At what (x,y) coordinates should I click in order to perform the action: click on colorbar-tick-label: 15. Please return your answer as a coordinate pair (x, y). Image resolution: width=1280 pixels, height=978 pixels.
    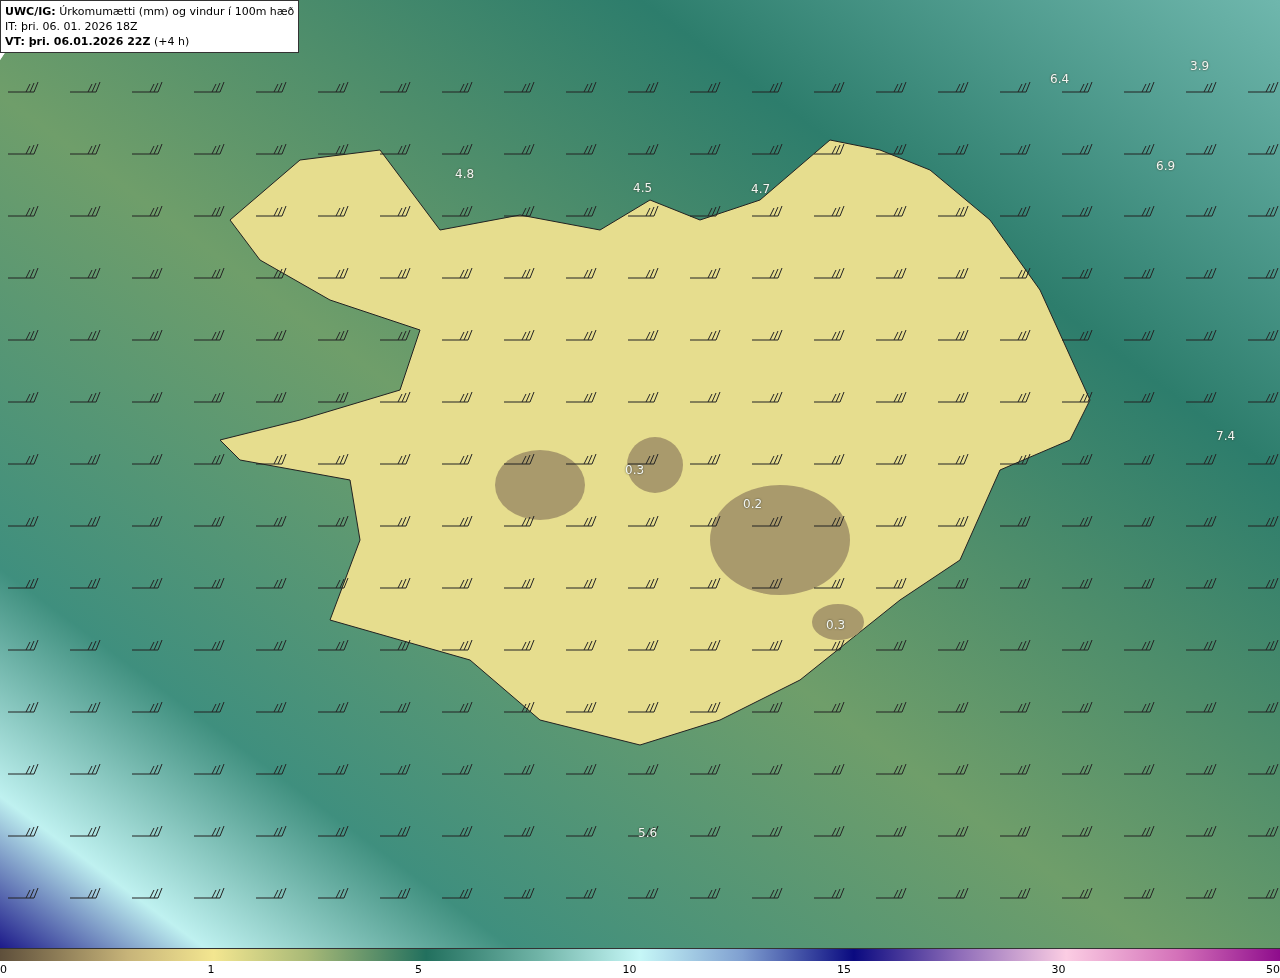
    Looking at the image, I should click on (844, 970).